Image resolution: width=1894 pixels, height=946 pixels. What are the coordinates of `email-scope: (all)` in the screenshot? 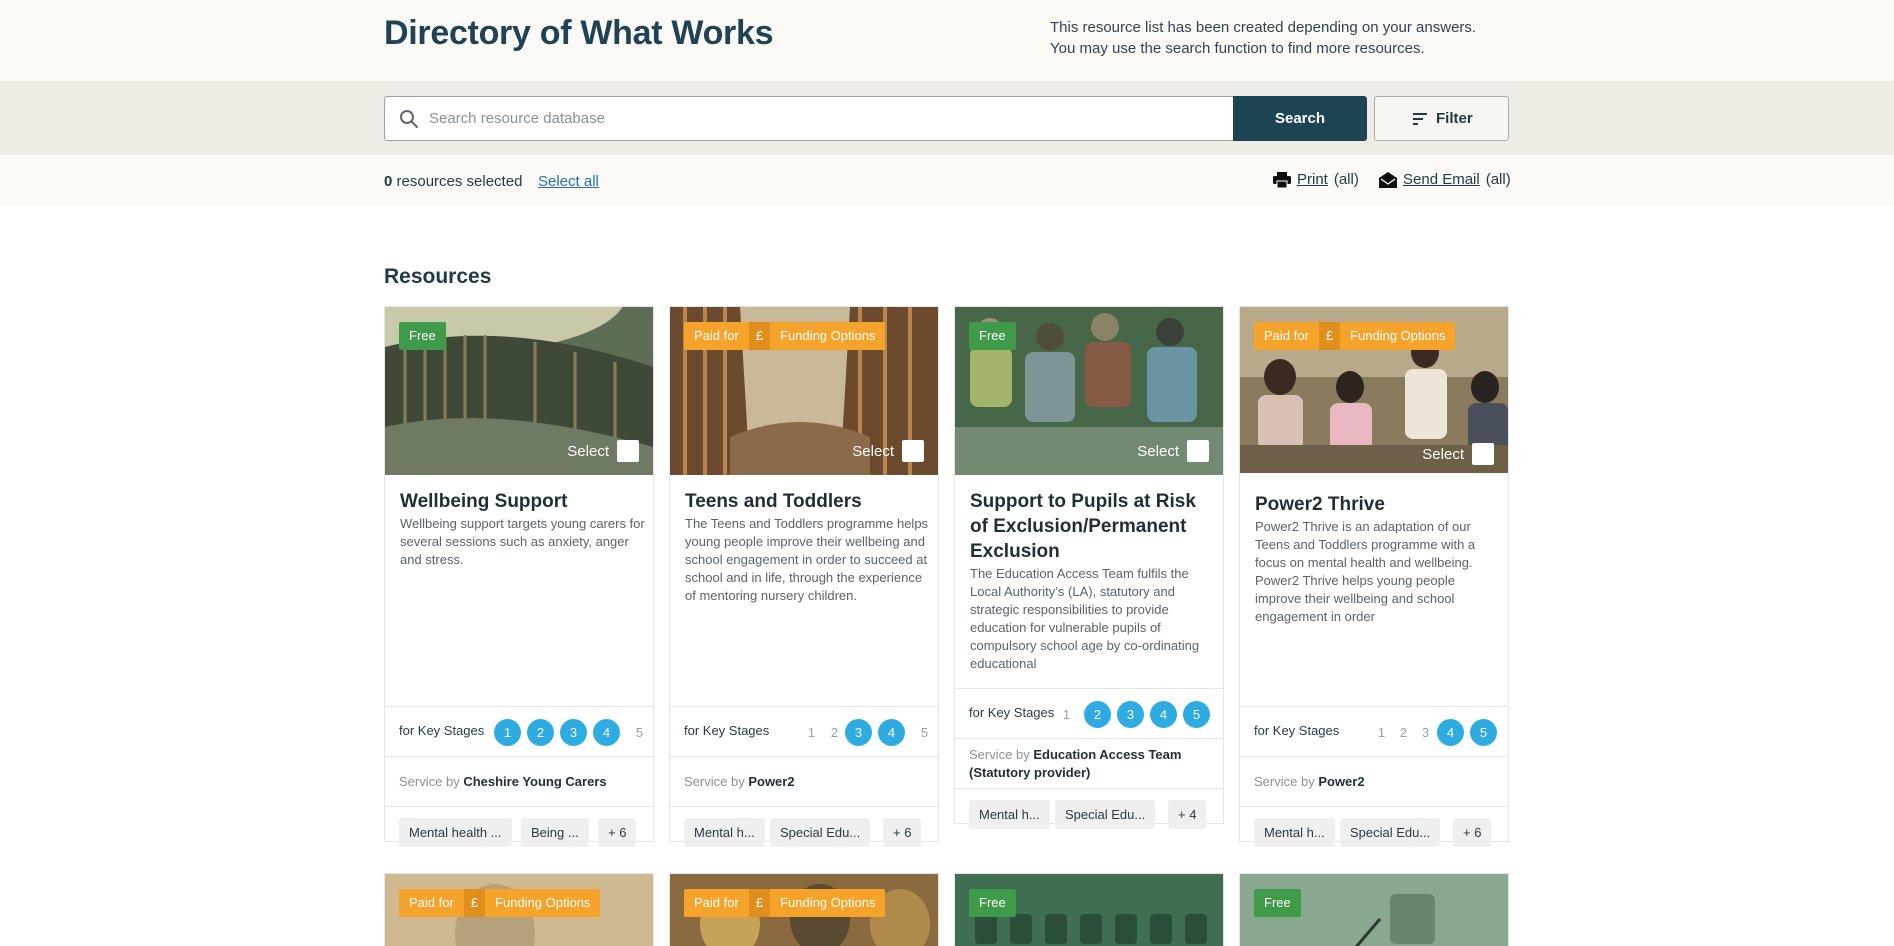 It's located at (1498, 179).